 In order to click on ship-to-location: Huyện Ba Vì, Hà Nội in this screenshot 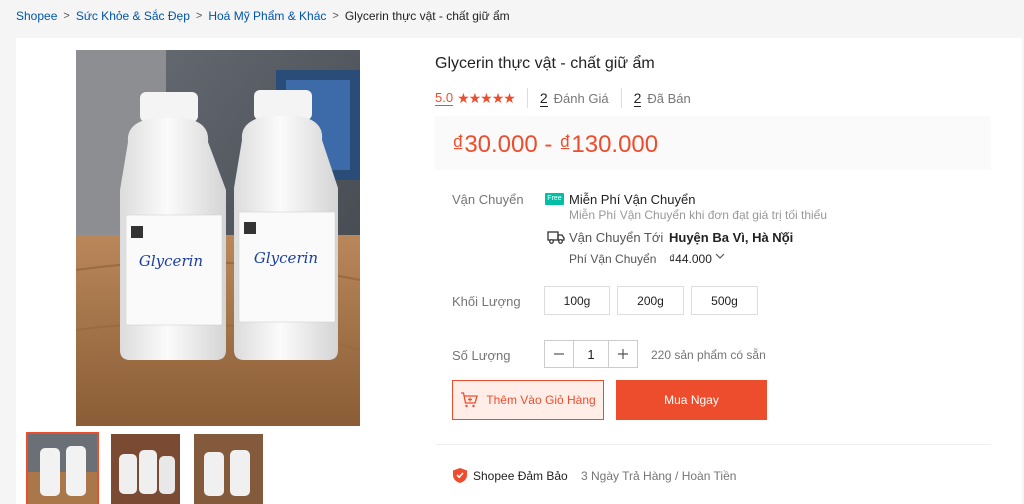, I will do `click(731, 237)`.